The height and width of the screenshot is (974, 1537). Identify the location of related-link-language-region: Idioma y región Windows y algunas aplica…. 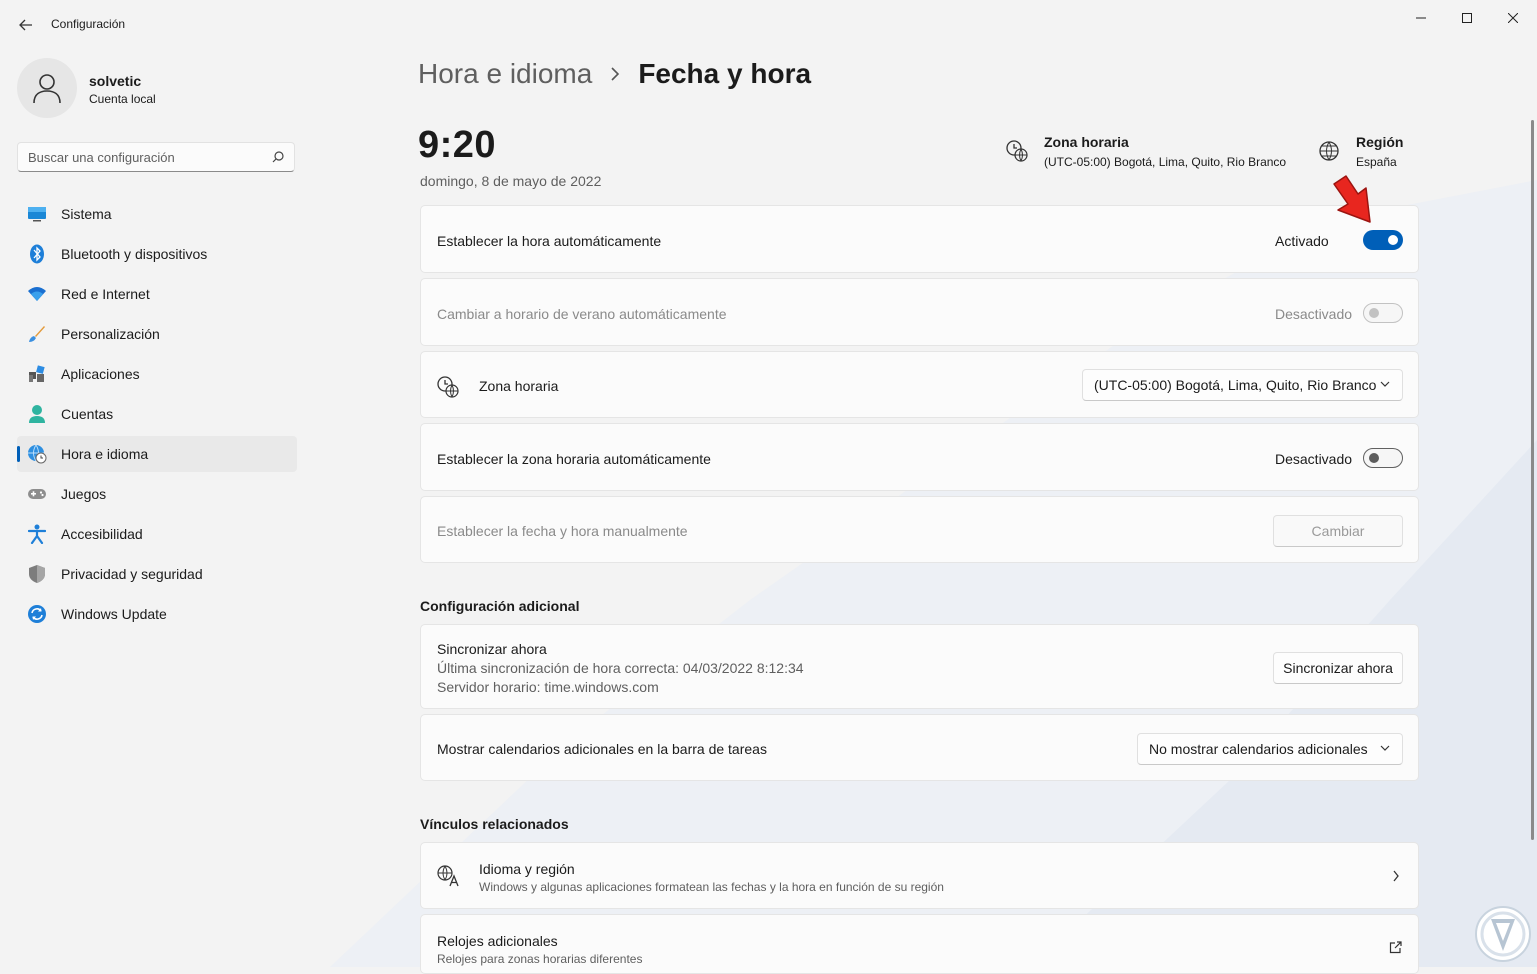
(919, 875).